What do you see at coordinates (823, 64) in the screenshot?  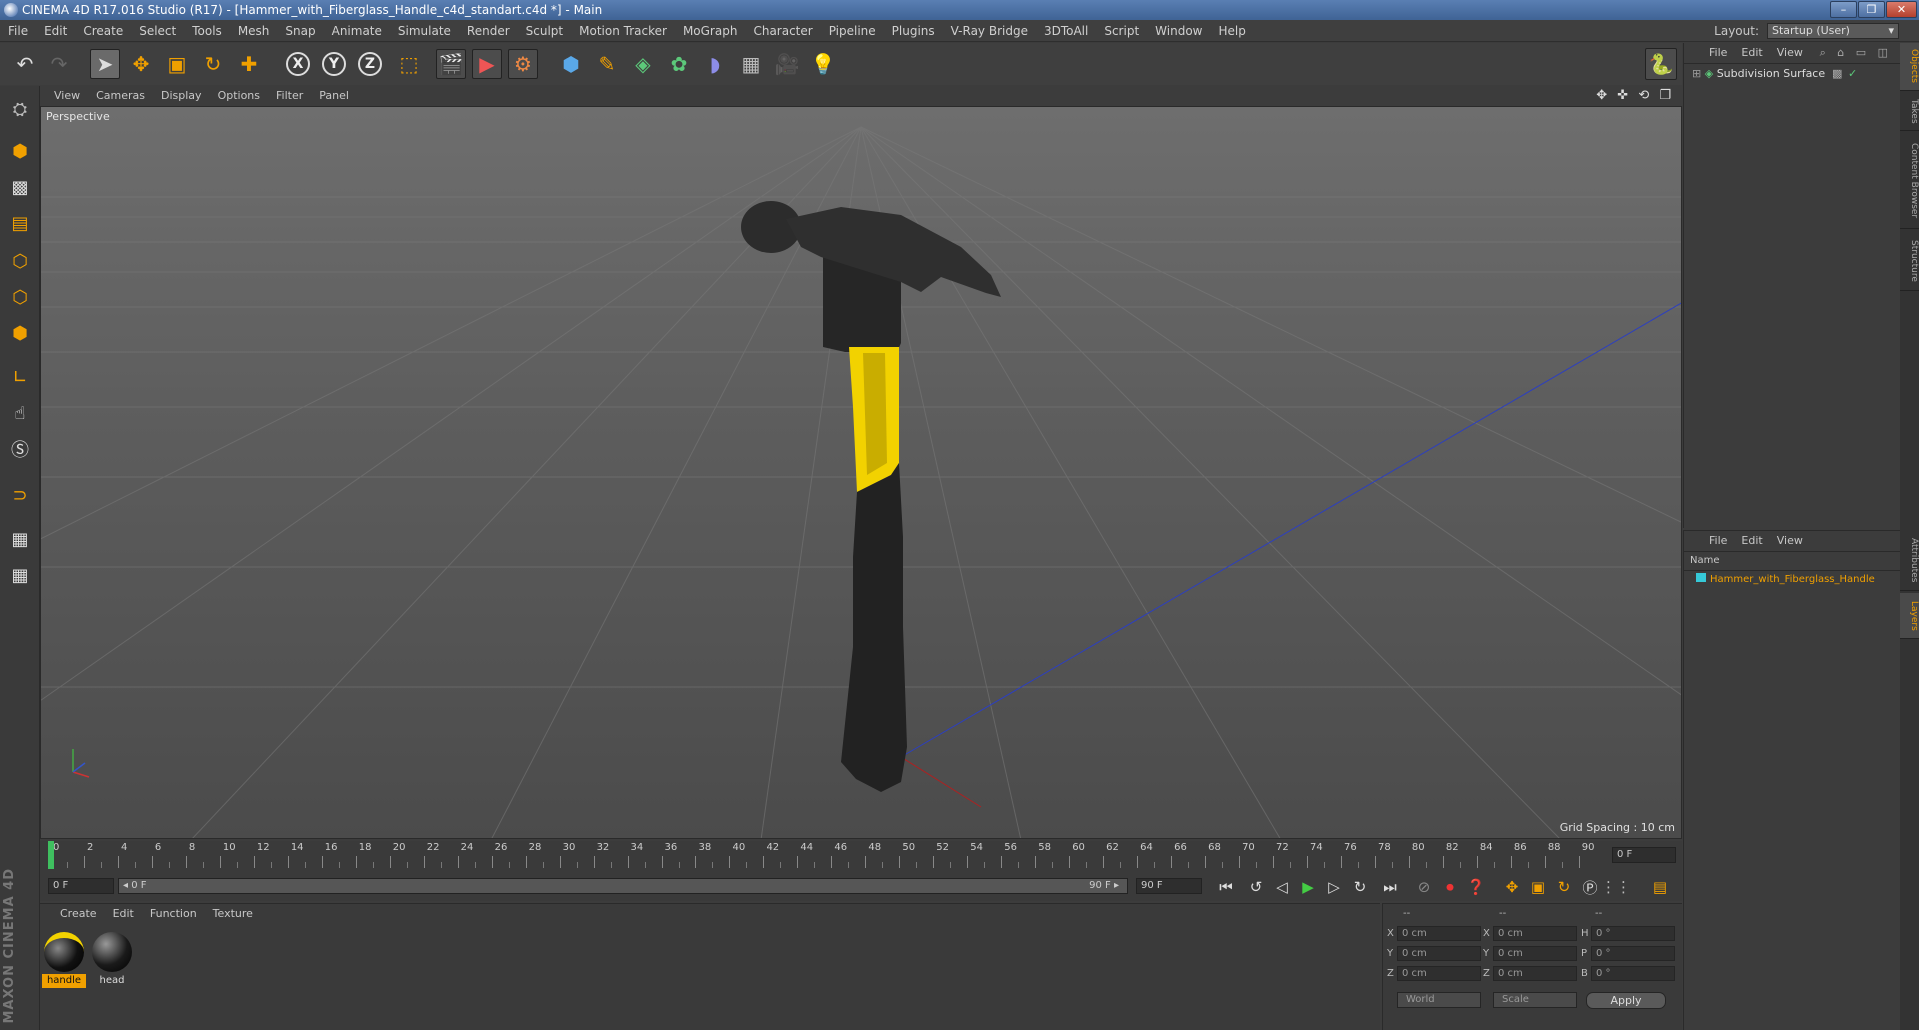 I see `light-object-button: 💡` at bounding box center [823, 64].